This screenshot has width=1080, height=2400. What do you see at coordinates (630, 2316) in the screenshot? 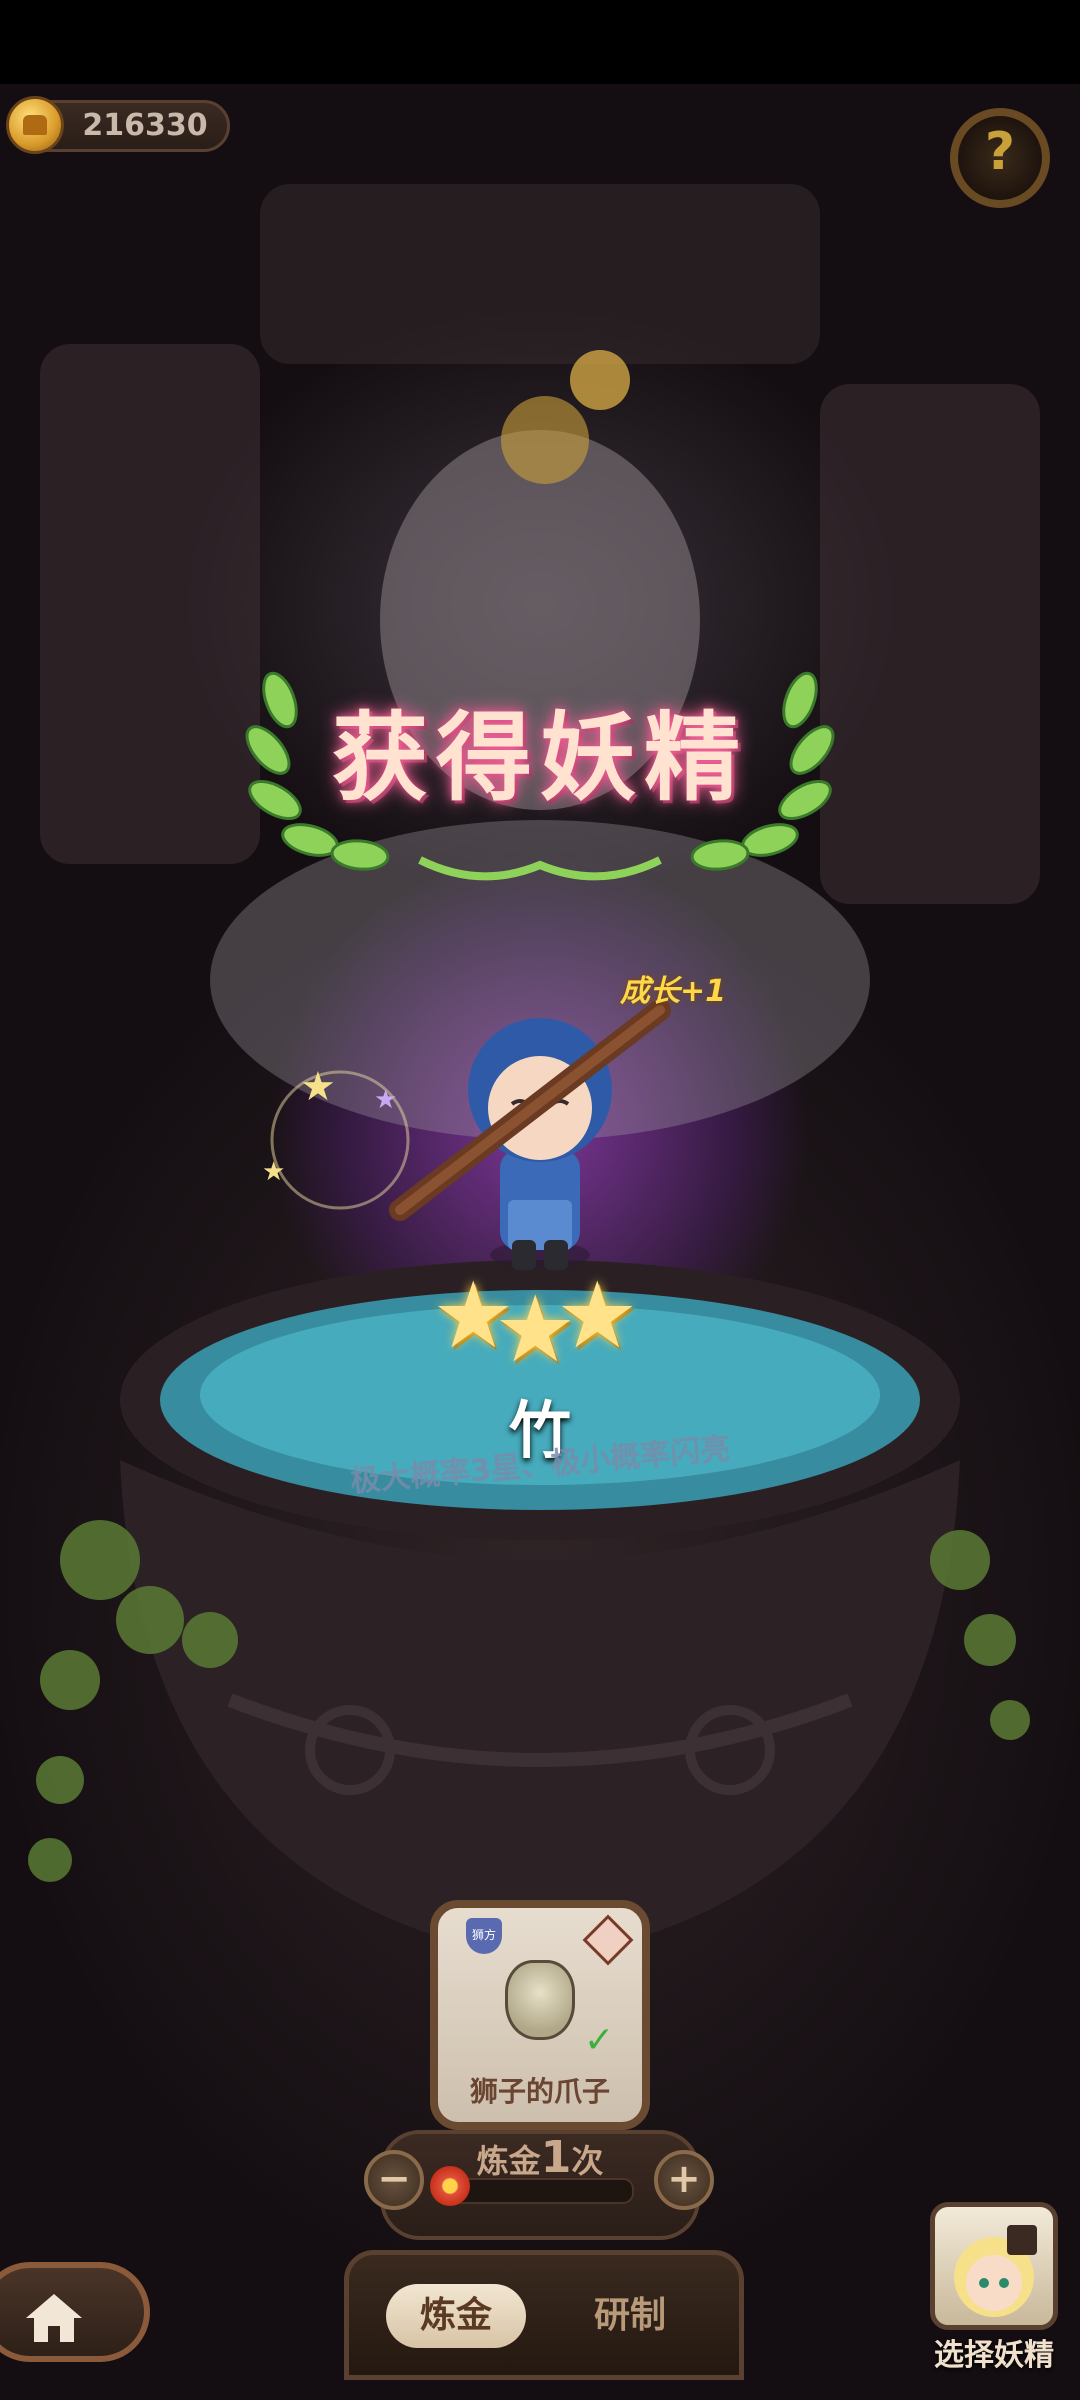
I see `tab-research: 研制` at bounding box center [630, 2316].